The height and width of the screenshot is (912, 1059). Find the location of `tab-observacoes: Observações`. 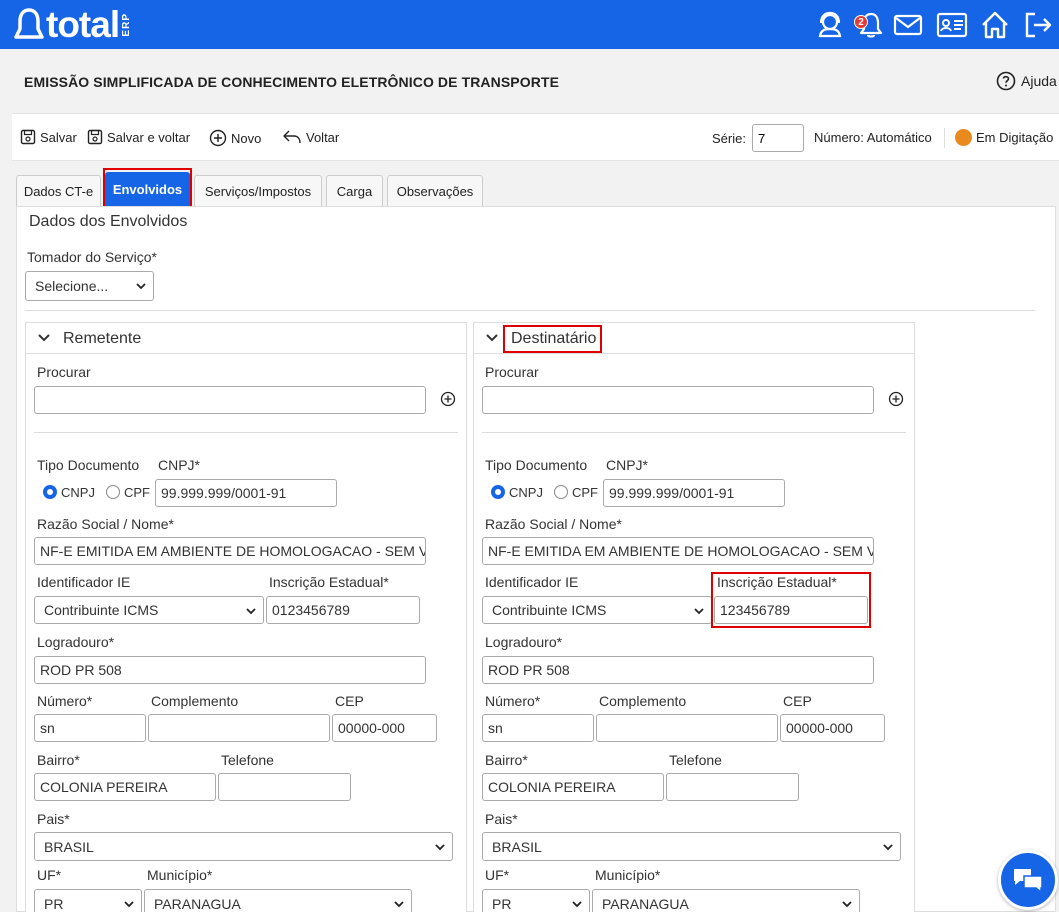

tab-observacoes: Observações is located at coordinates (435, 190).